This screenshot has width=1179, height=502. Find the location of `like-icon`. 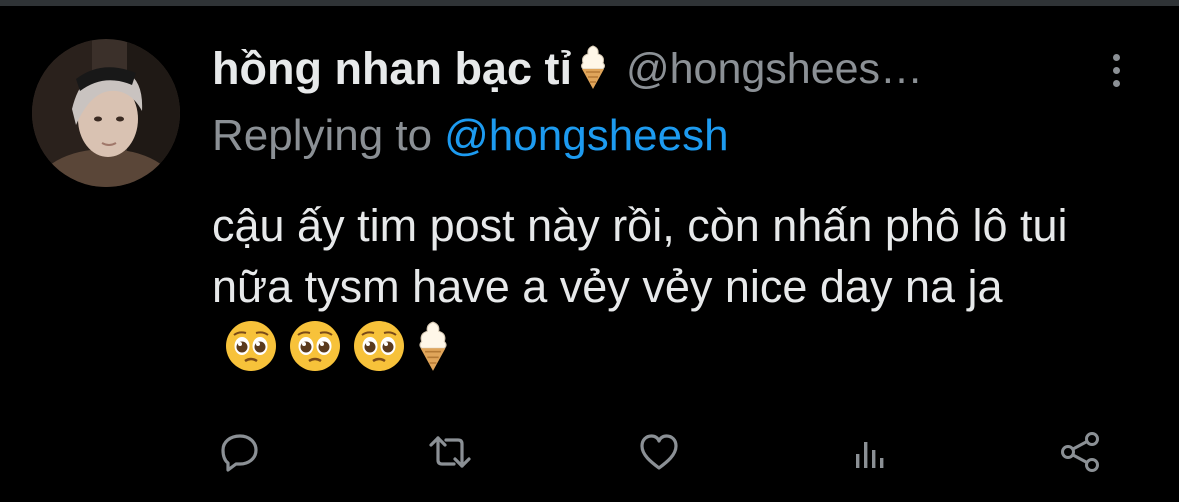

like-icon is located at coordinates (659, 454).